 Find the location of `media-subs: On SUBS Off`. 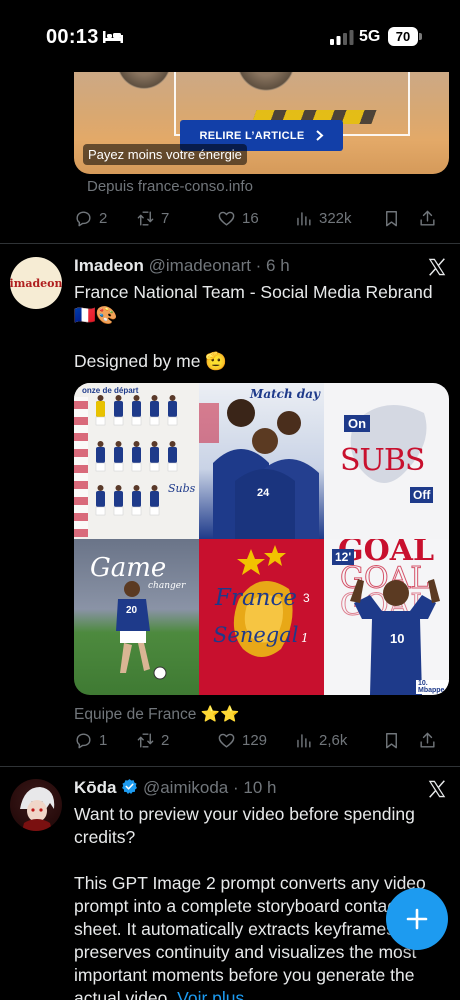

media-subs: On SUBS Off is located at coordinates (386, 461).